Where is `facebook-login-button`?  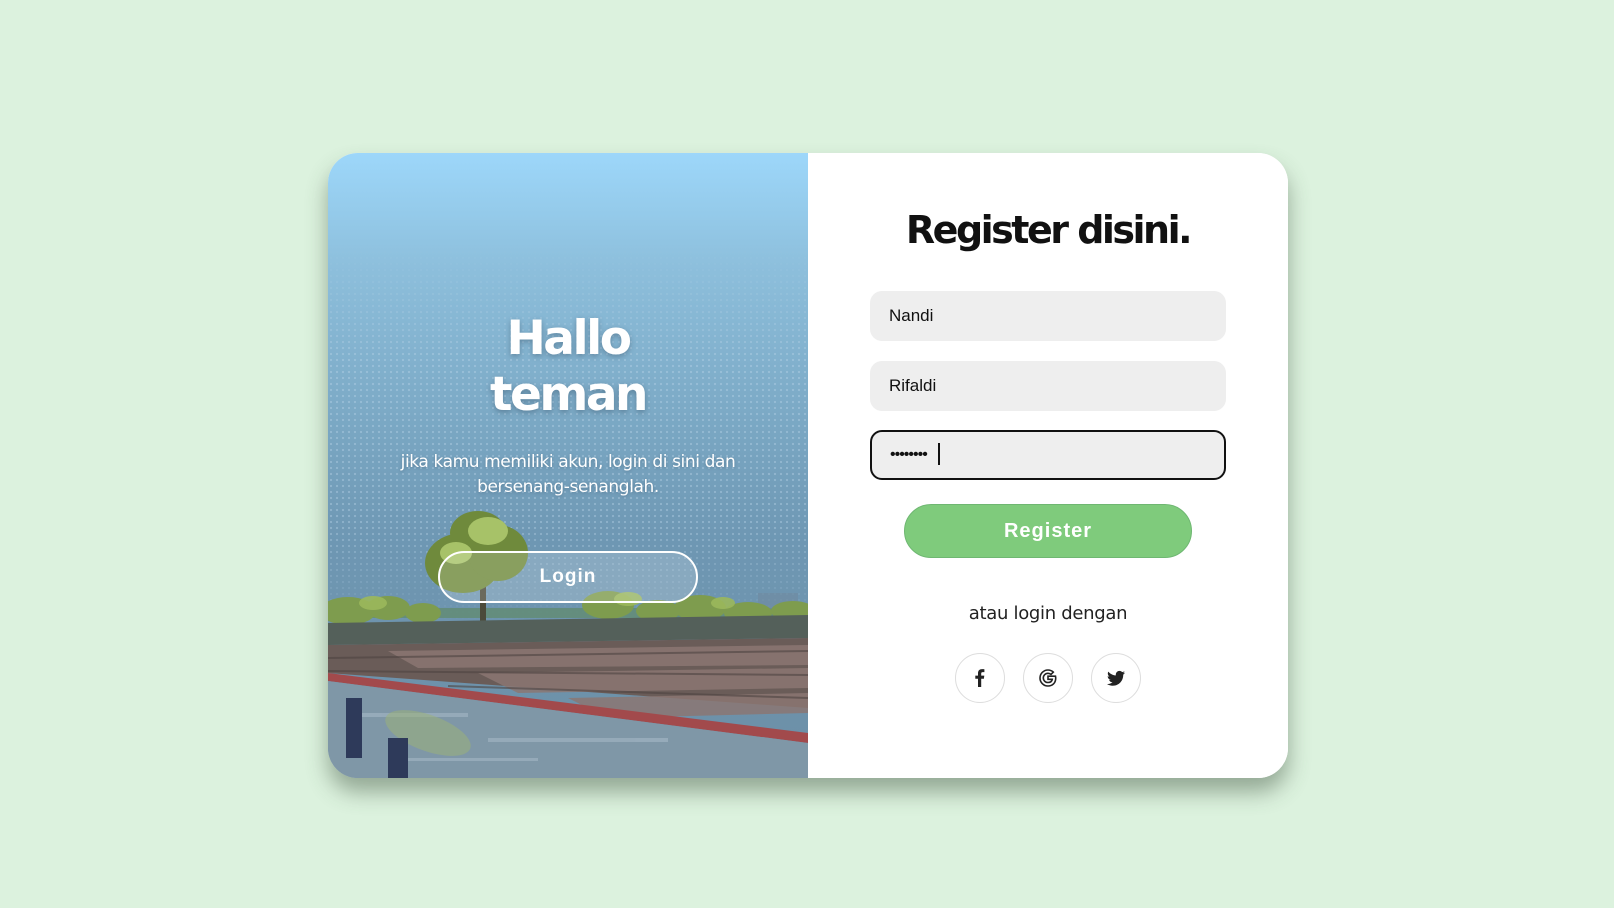 facebook-login-button is located at coordinates (980, 678).